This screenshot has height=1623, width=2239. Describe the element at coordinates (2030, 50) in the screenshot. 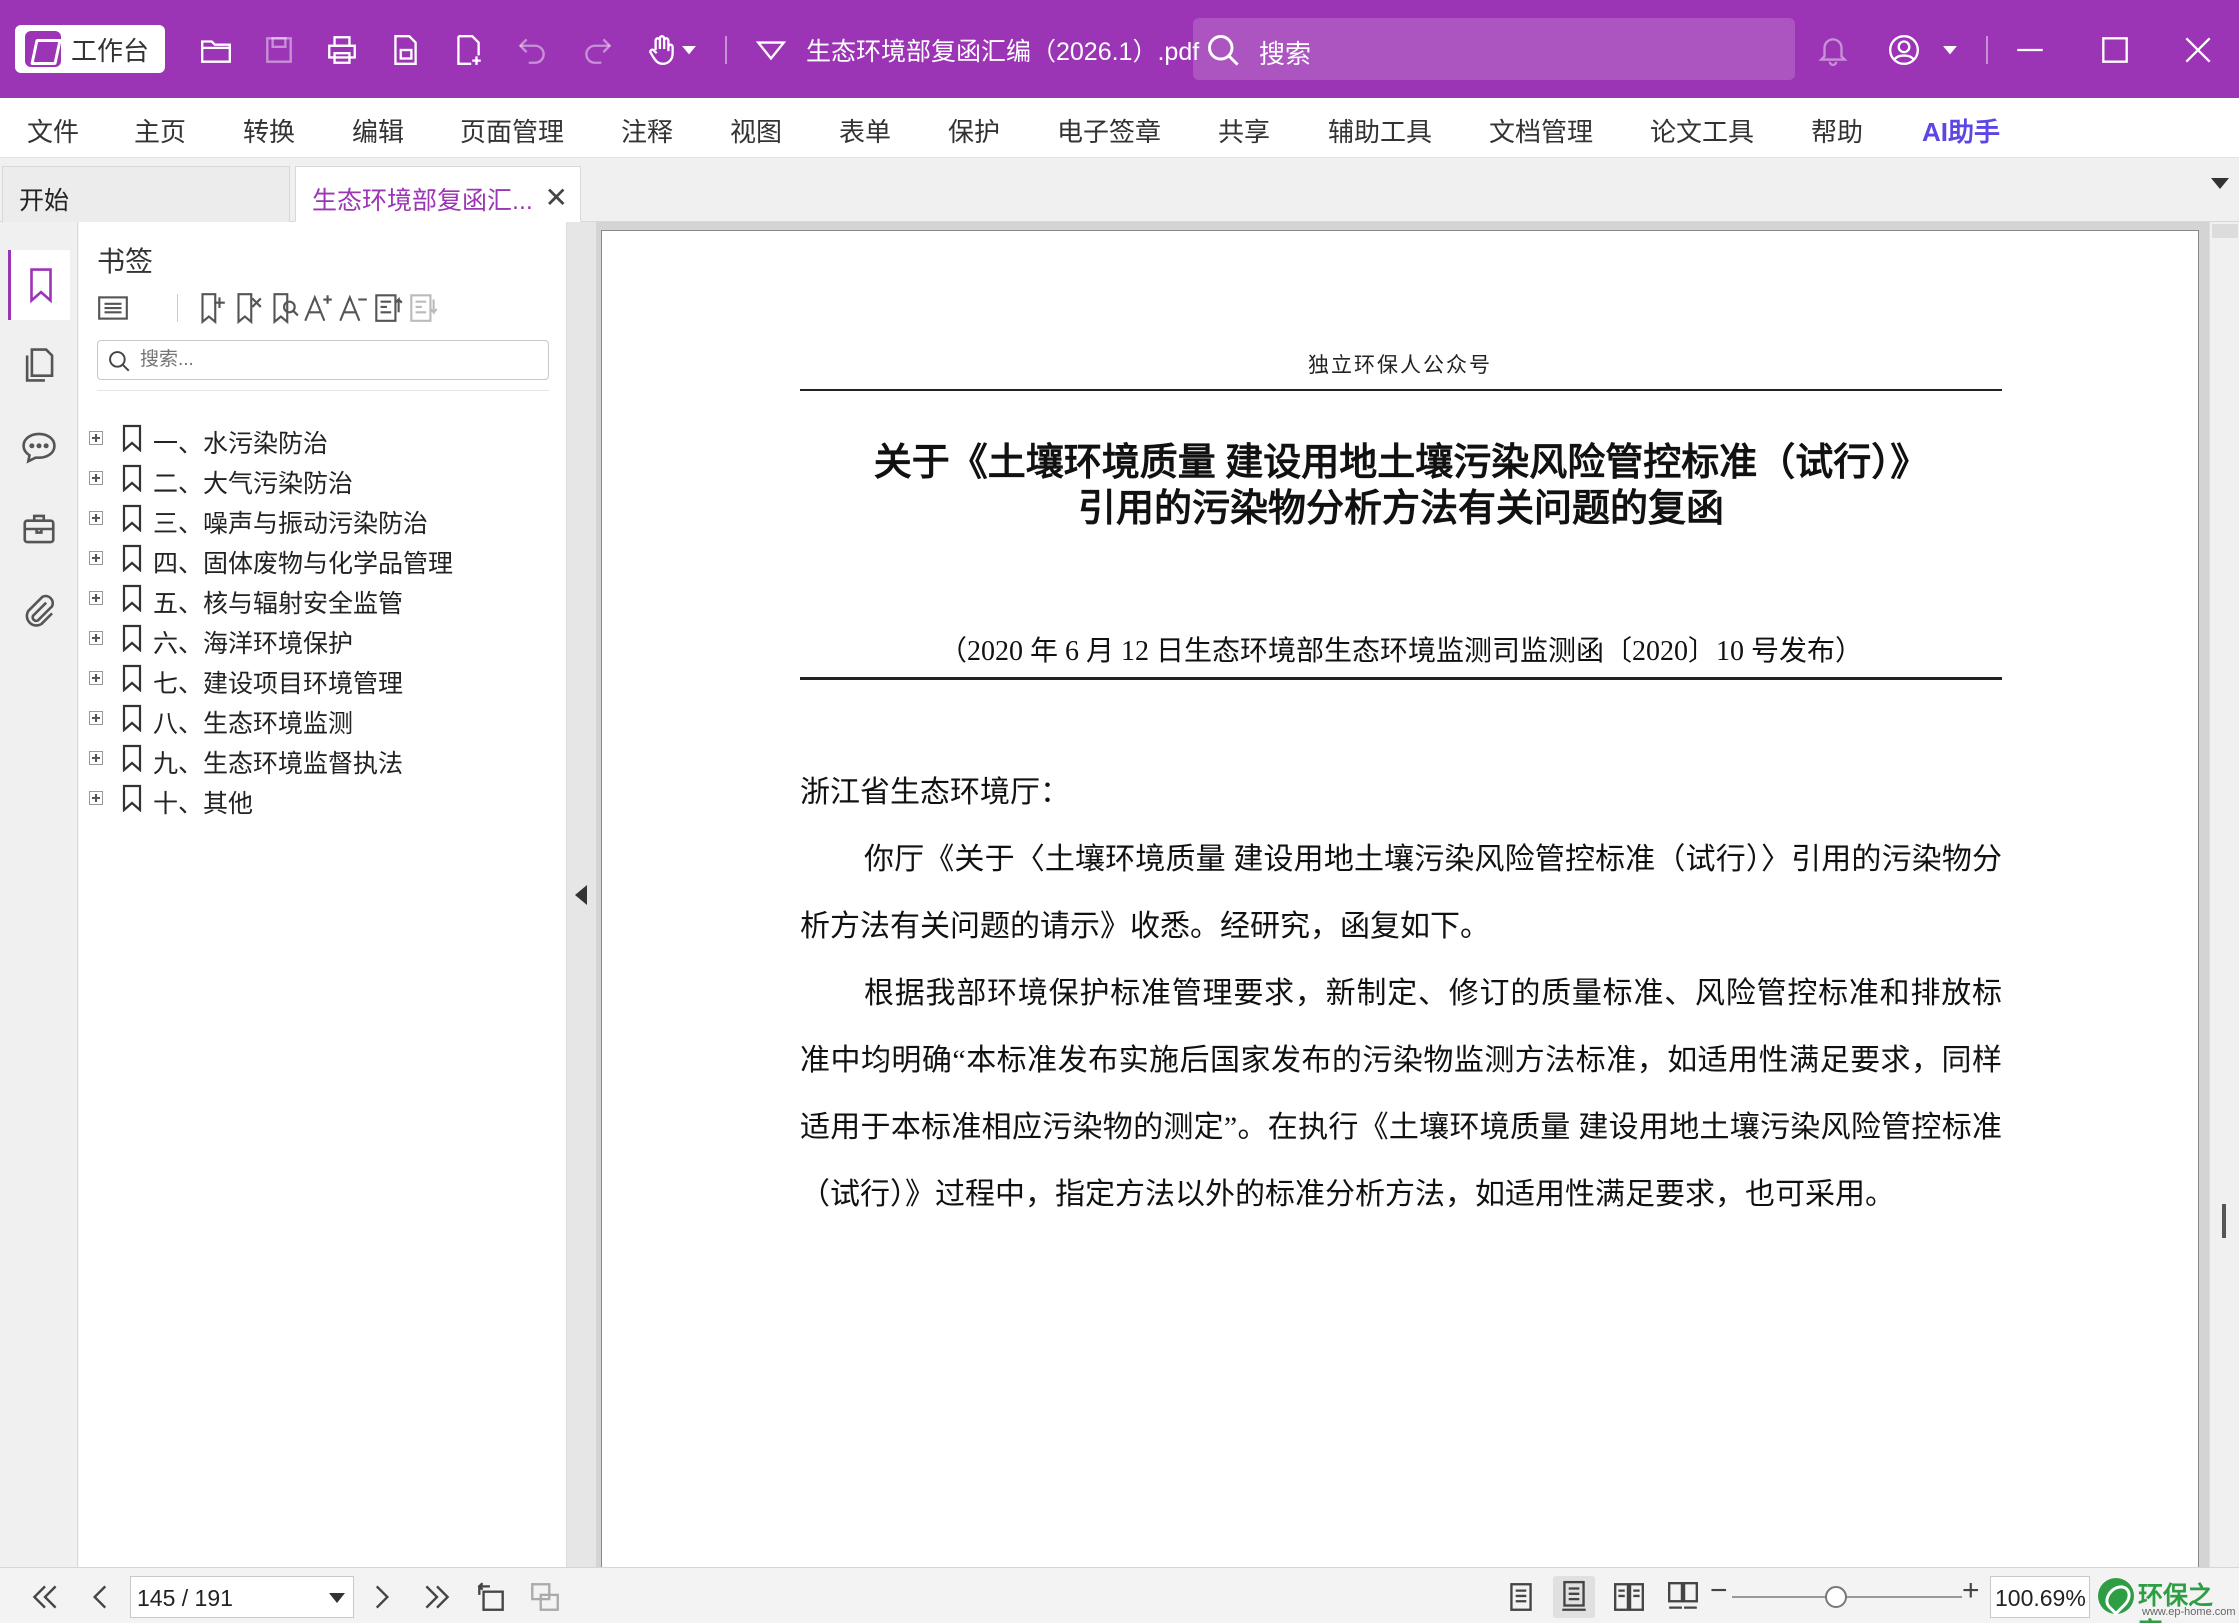

I see `minimize-icon` at that location.